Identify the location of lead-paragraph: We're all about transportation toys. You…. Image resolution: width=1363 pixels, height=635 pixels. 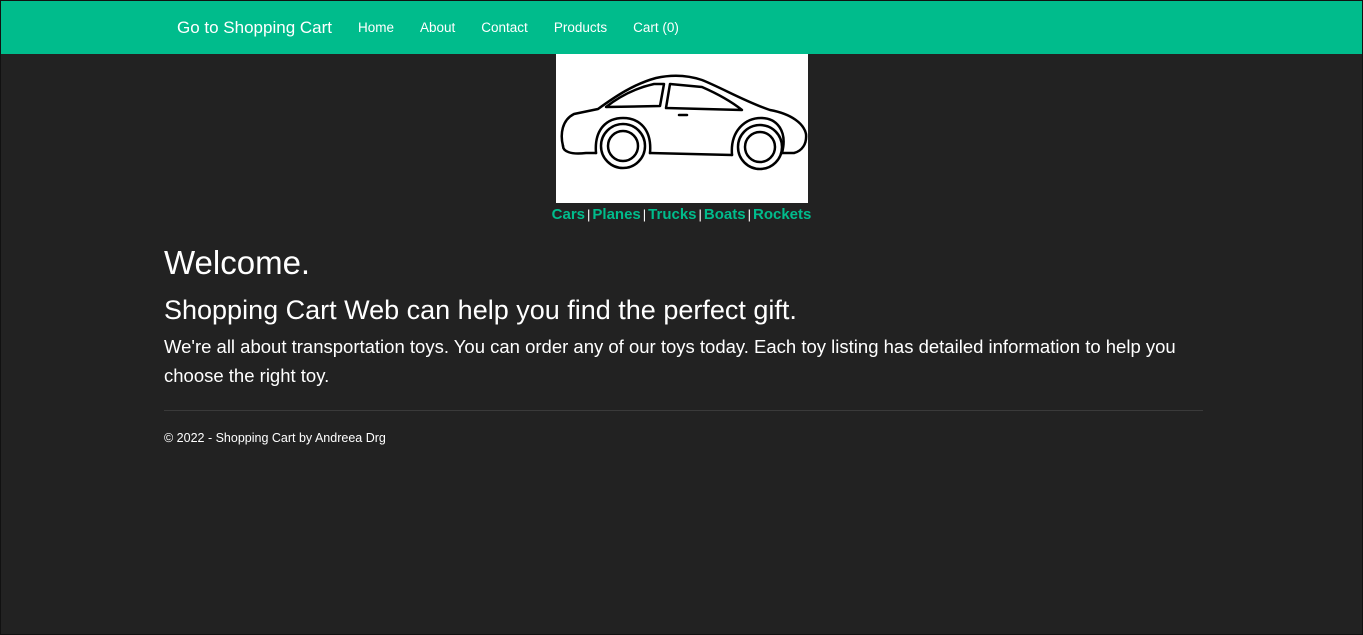
(670, 361).